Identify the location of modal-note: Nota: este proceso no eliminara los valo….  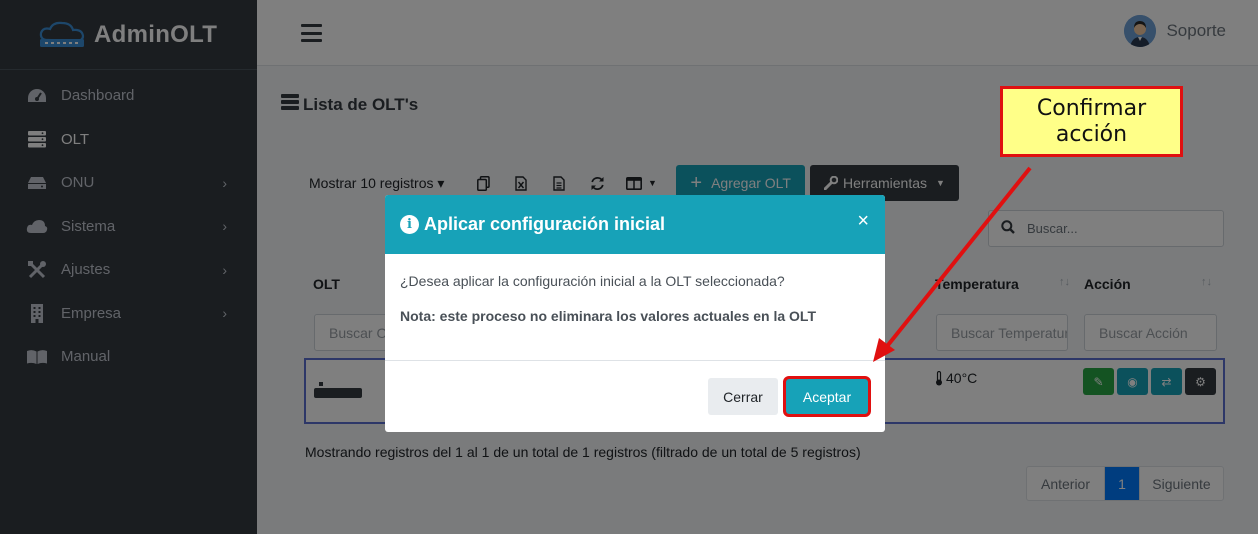
(608, 316).